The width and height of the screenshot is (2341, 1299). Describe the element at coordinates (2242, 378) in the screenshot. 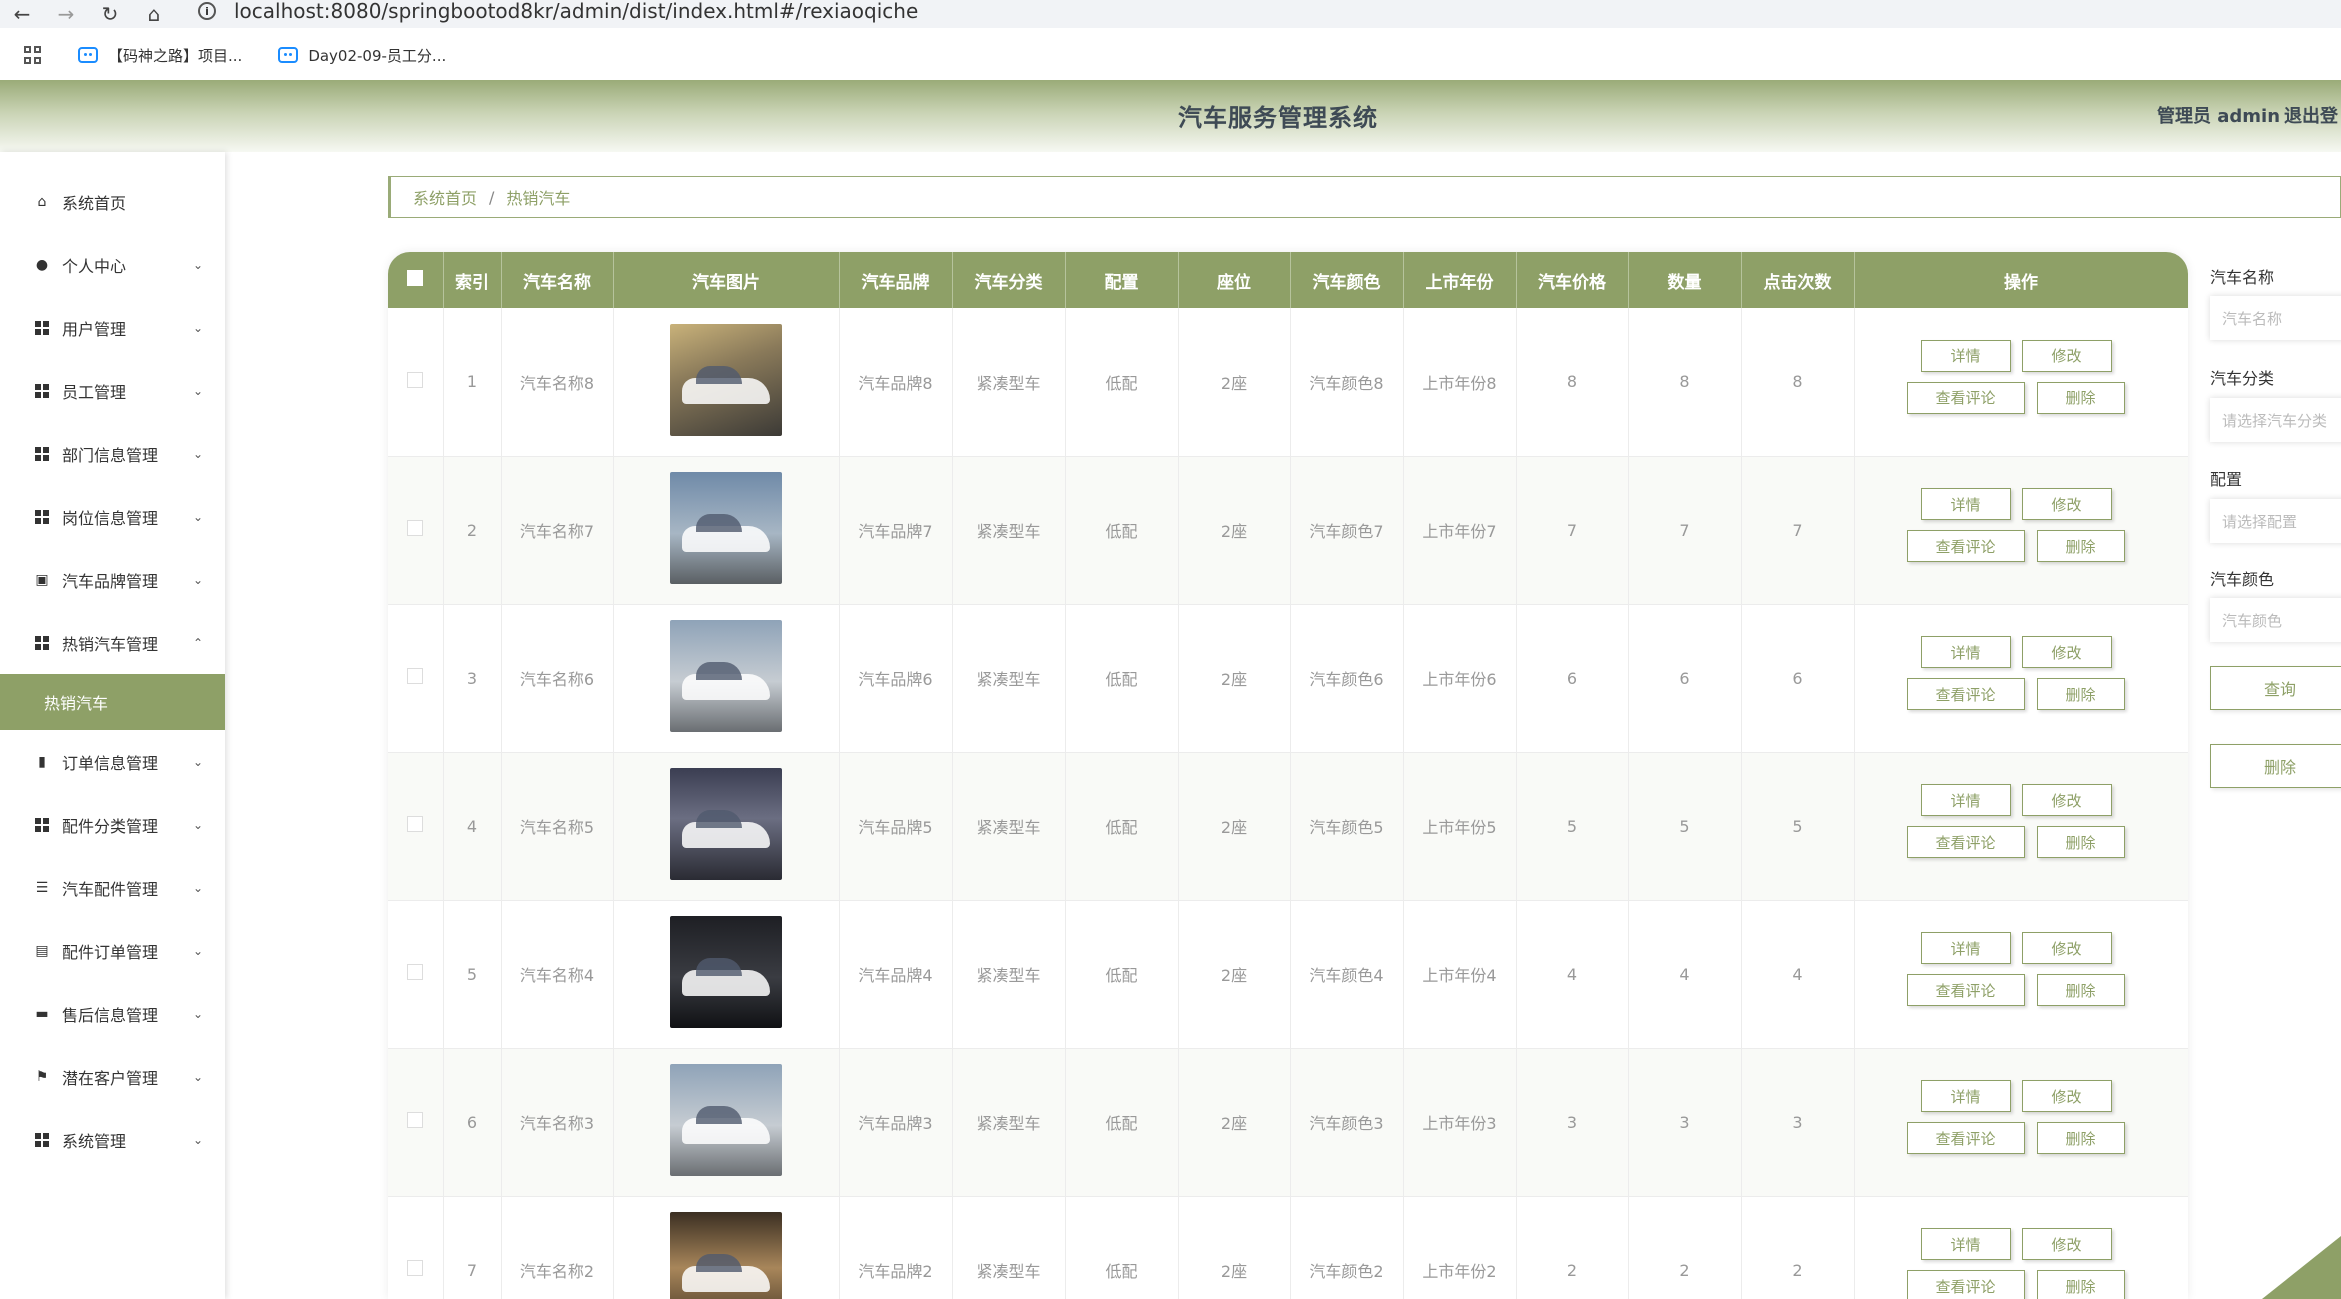

I see `category-label: 汽车分类` at that location.